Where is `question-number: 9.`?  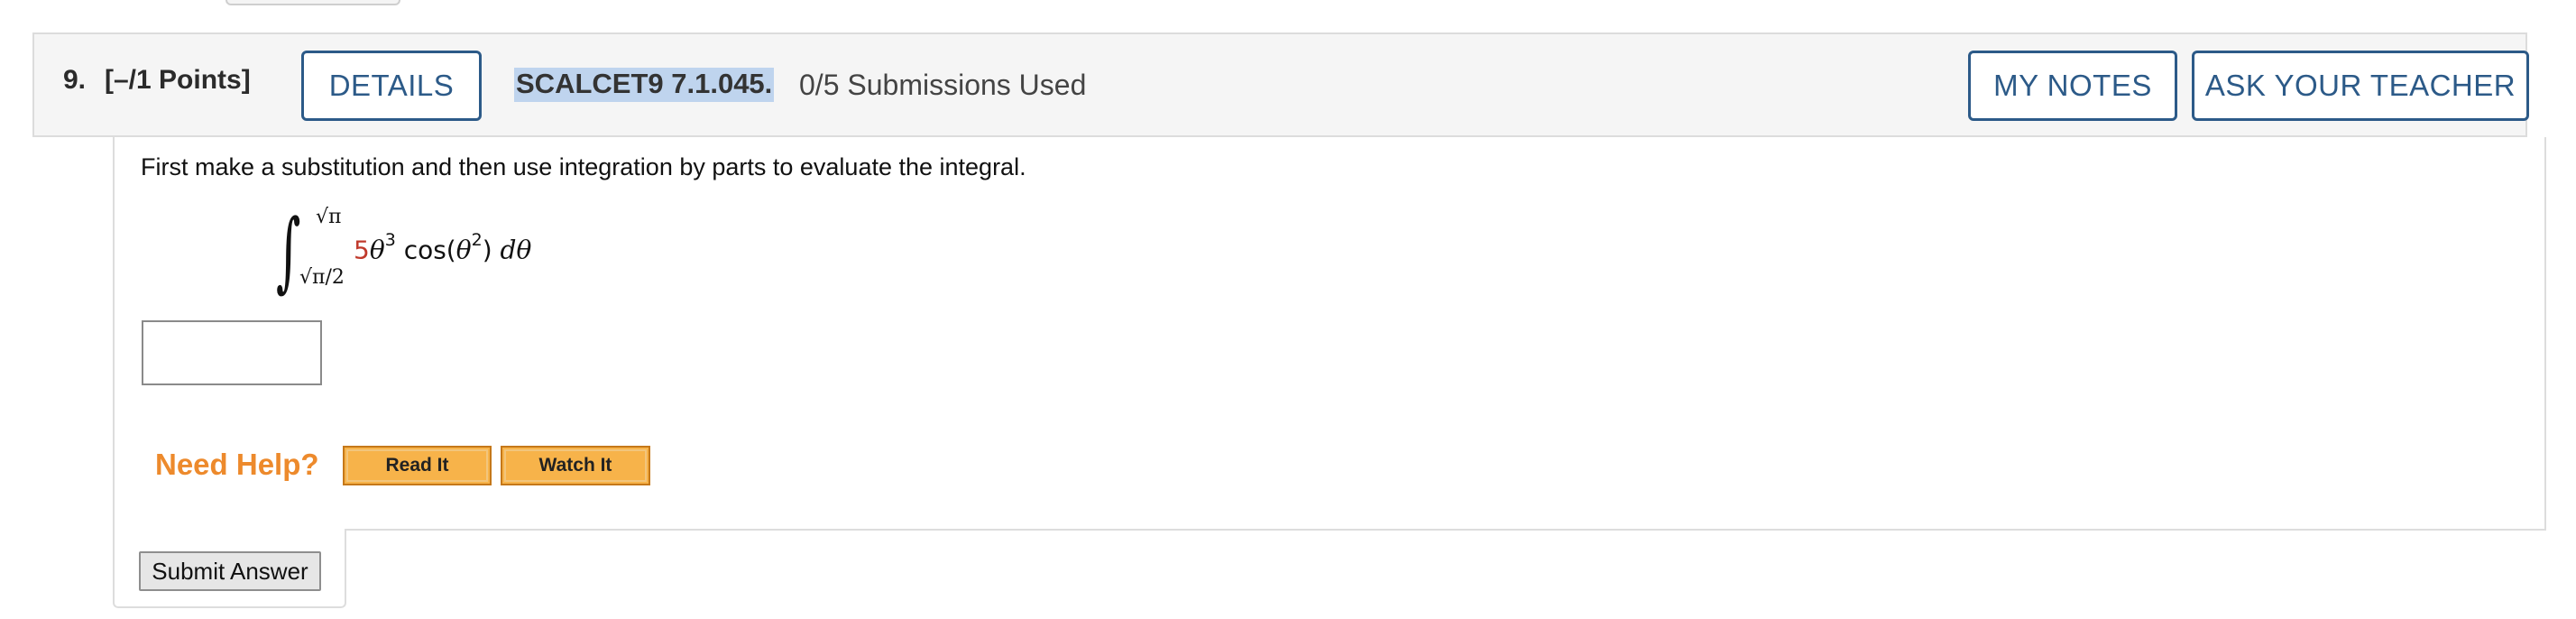
question-number: 9. is located at coordinates (75, 80).